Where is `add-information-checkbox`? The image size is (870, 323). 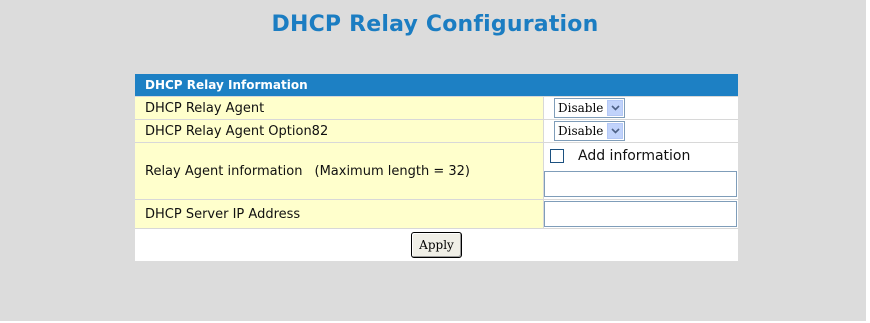 add-information-checkbox is located at coordinates (557, 156).